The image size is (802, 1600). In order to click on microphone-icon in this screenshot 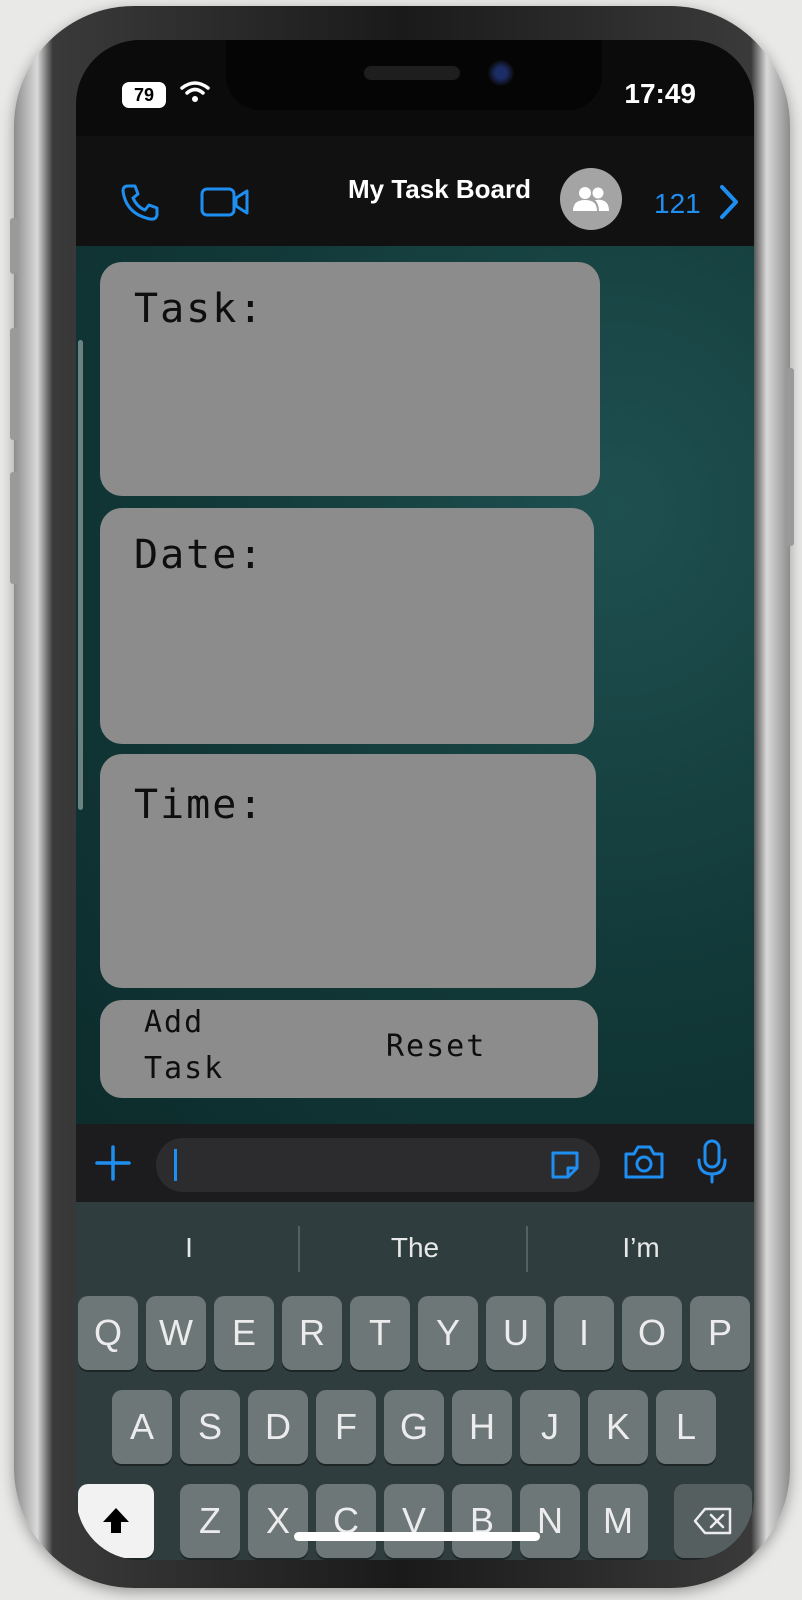, I will do `click(712, 1161)`.